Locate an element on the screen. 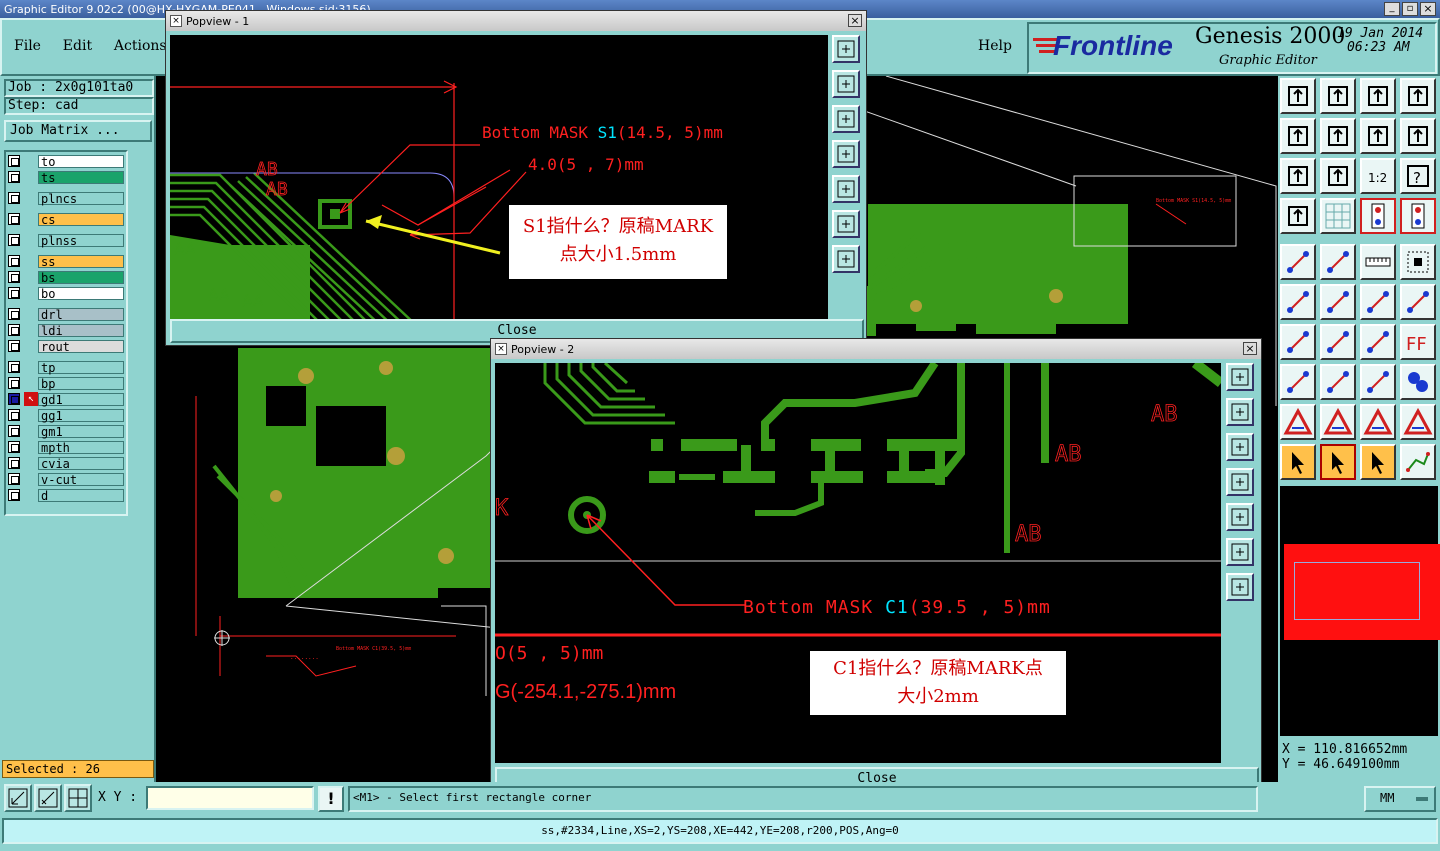 Image resolution: width=1440 pixels, height=851 pixels. layer-row-d: d is located at coordinates (66, 495).